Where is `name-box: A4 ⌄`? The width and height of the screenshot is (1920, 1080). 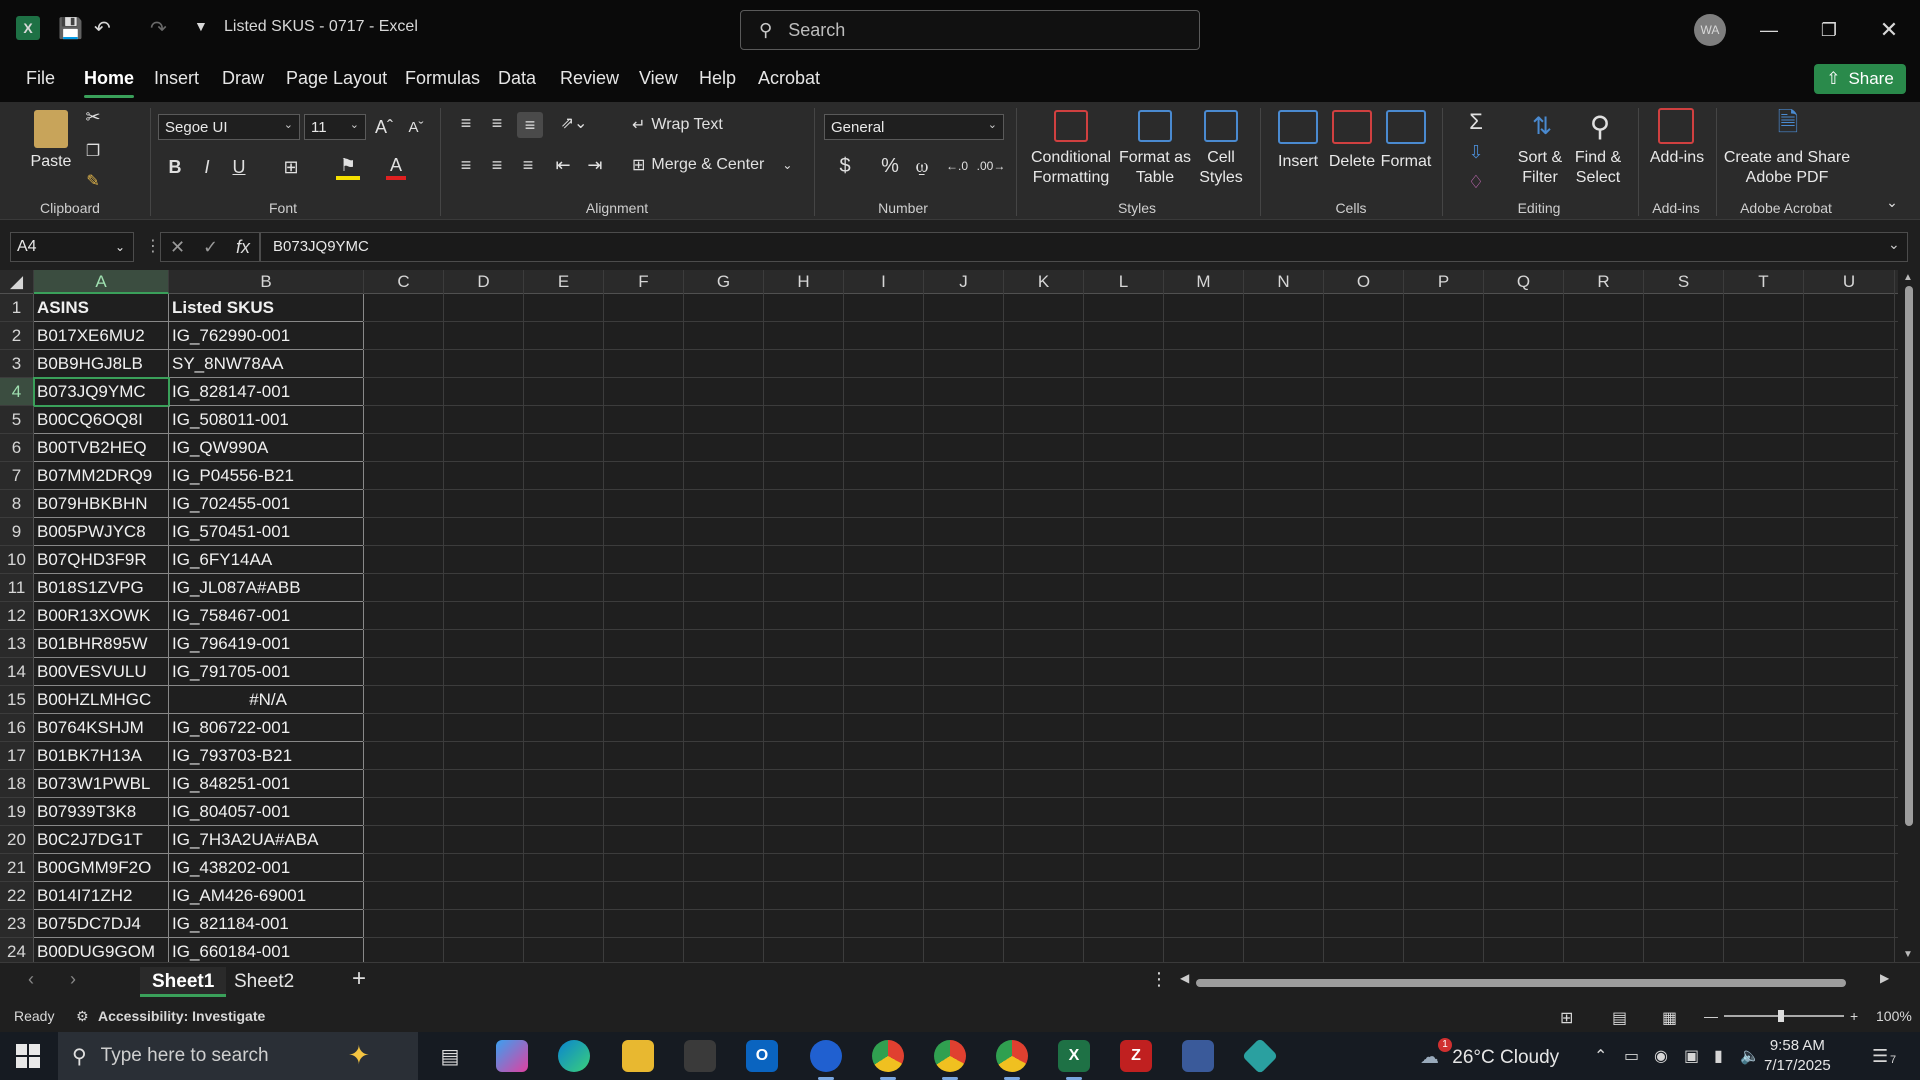
name-box: A4 ⌄ is located at coordinates (72, 247).